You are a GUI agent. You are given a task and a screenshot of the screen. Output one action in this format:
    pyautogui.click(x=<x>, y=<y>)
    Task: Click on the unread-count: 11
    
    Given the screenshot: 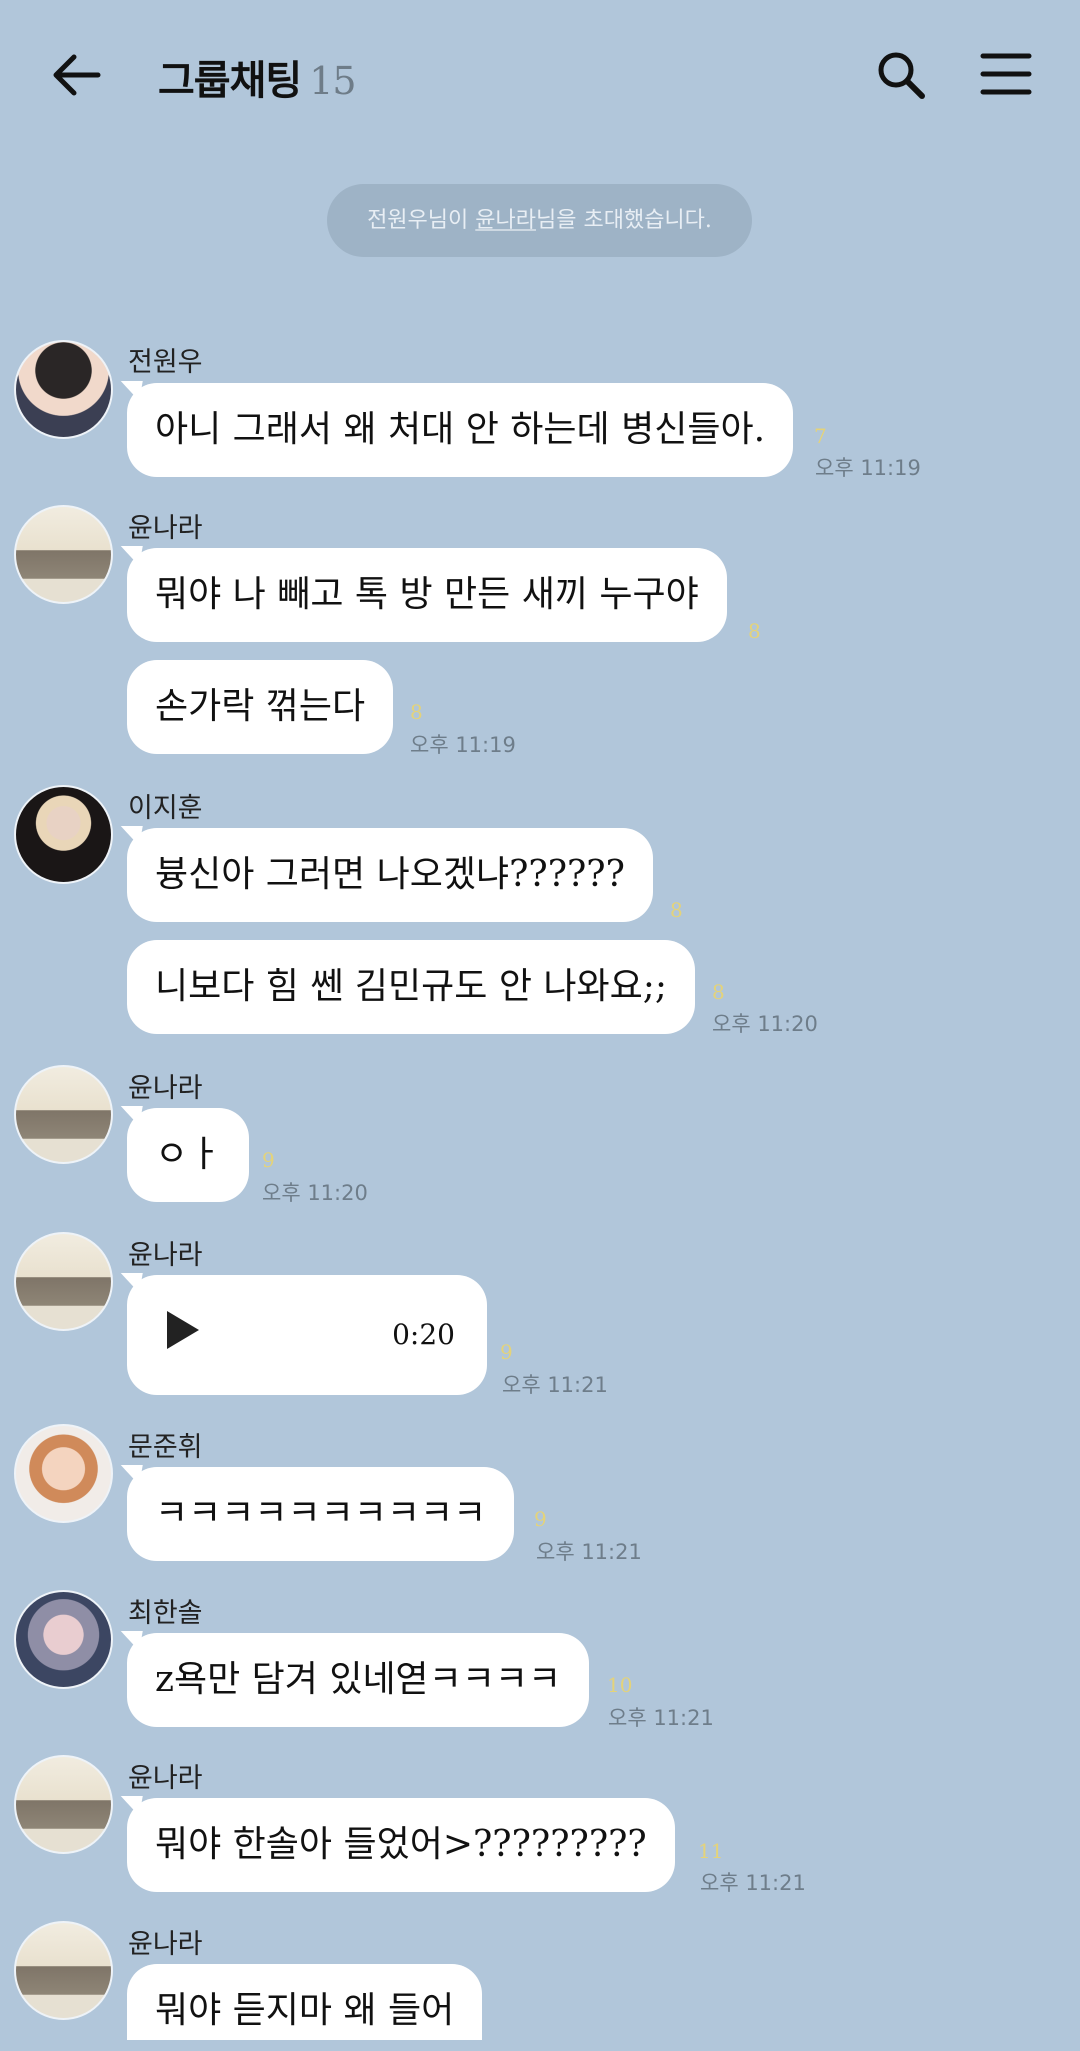 What is the action you would take?
    pyautogui.click(x=711, y=1851)
    